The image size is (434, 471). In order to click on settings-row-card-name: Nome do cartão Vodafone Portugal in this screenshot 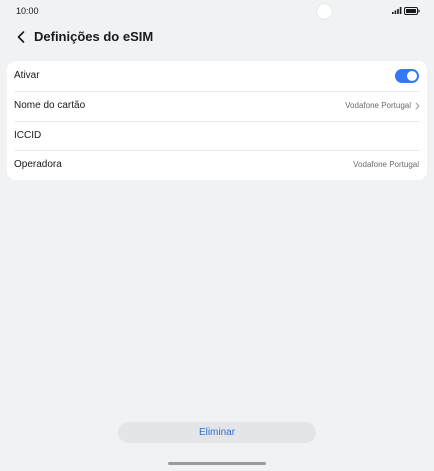, I will do `click(217, 106)`.